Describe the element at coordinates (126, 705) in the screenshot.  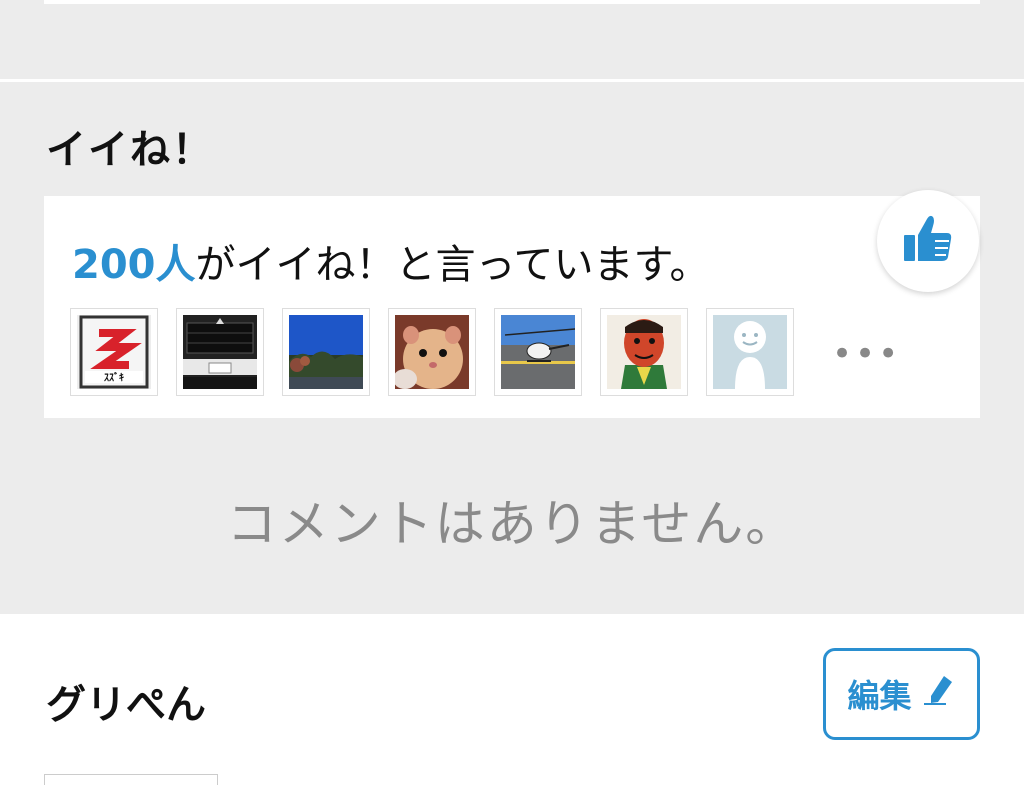
I see `profile-name: グリぺん` at that location.